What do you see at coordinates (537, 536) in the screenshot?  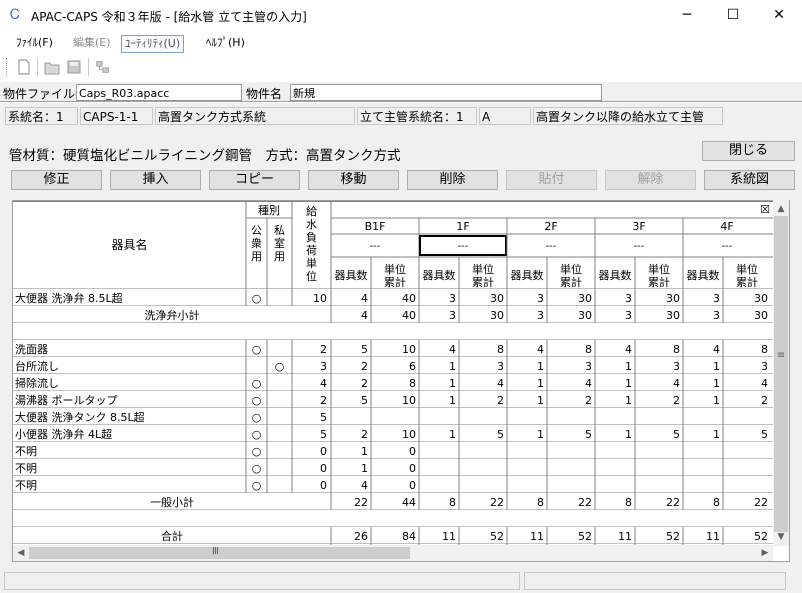 I see `fixture-count-cell: 11` at bounding box center [537, 536].